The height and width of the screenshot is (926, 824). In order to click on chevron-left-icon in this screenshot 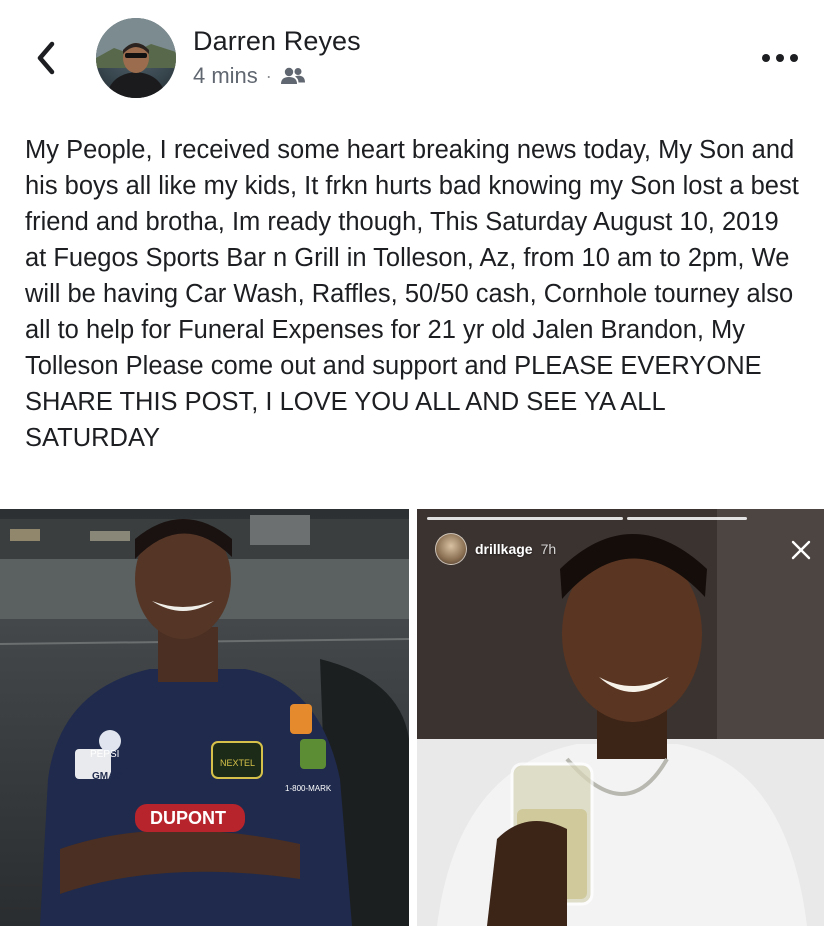, I will do `click(46, 58)`.